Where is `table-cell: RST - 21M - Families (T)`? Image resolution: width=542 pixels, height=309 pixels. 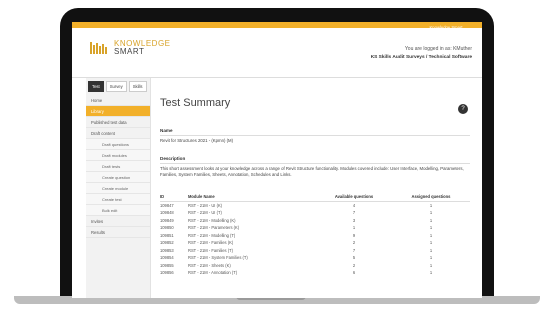 table-cell: RST - 21M - Families (T) is located at coordinates (210, 250).